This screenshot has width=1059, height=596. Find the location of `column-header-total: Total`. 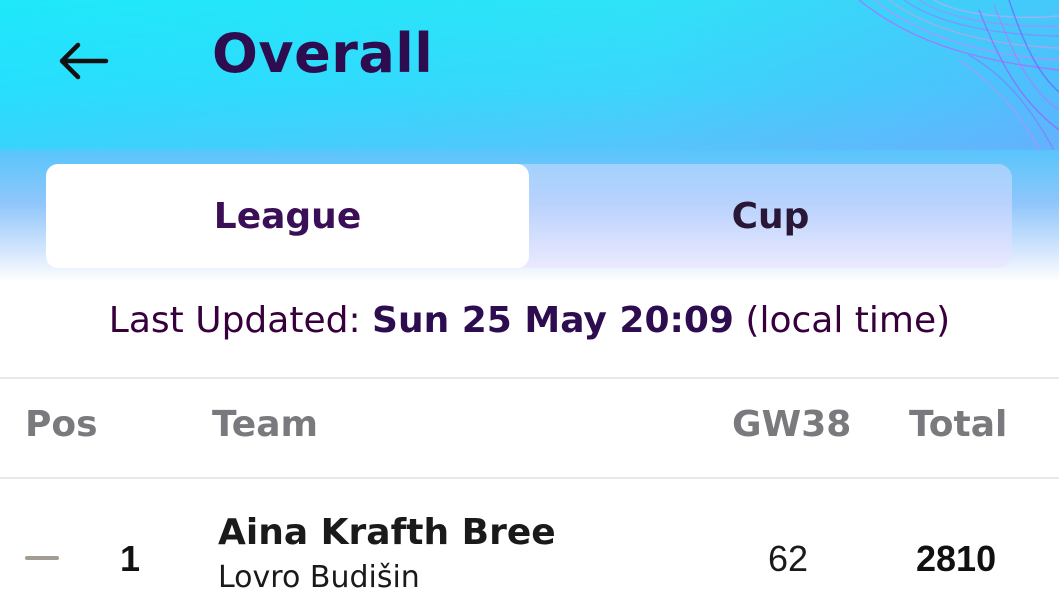

column-header-total: Total is located at coordinates (958, 424).